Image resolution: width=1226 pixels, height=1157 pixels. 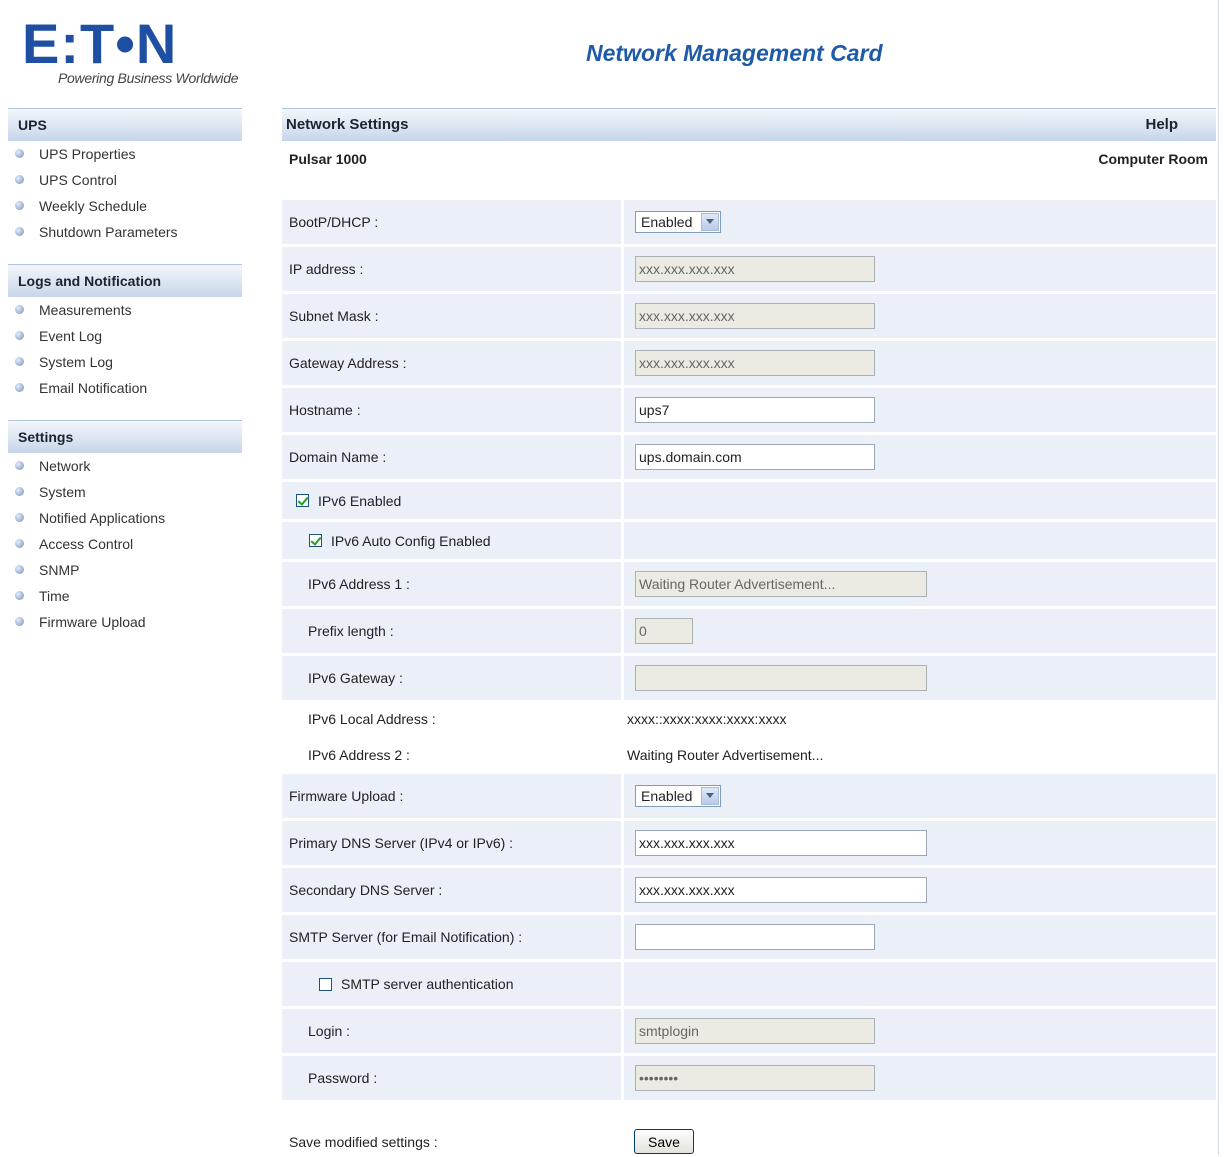 I want to click on sidebar-item-email-notification: Email Notification, so click(x=125, y=388).